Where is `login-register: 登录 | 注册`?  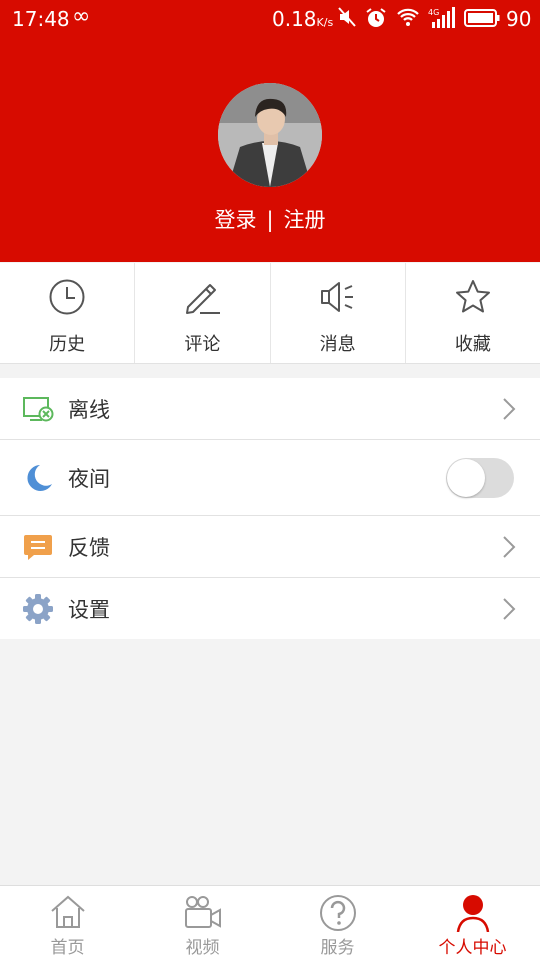
login-register: 登录 | 注册 is located at coordinates (270, 219).